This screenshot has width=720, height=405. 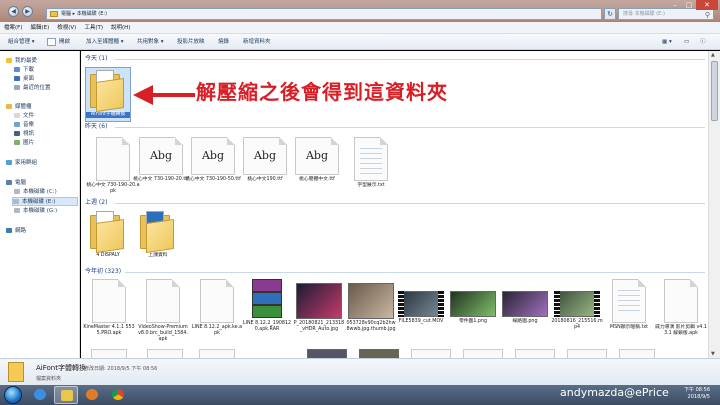 What do you see at coordinates (17, 191) in the screenshot?
I see `drive-icon` at bounding box center [17, 191].